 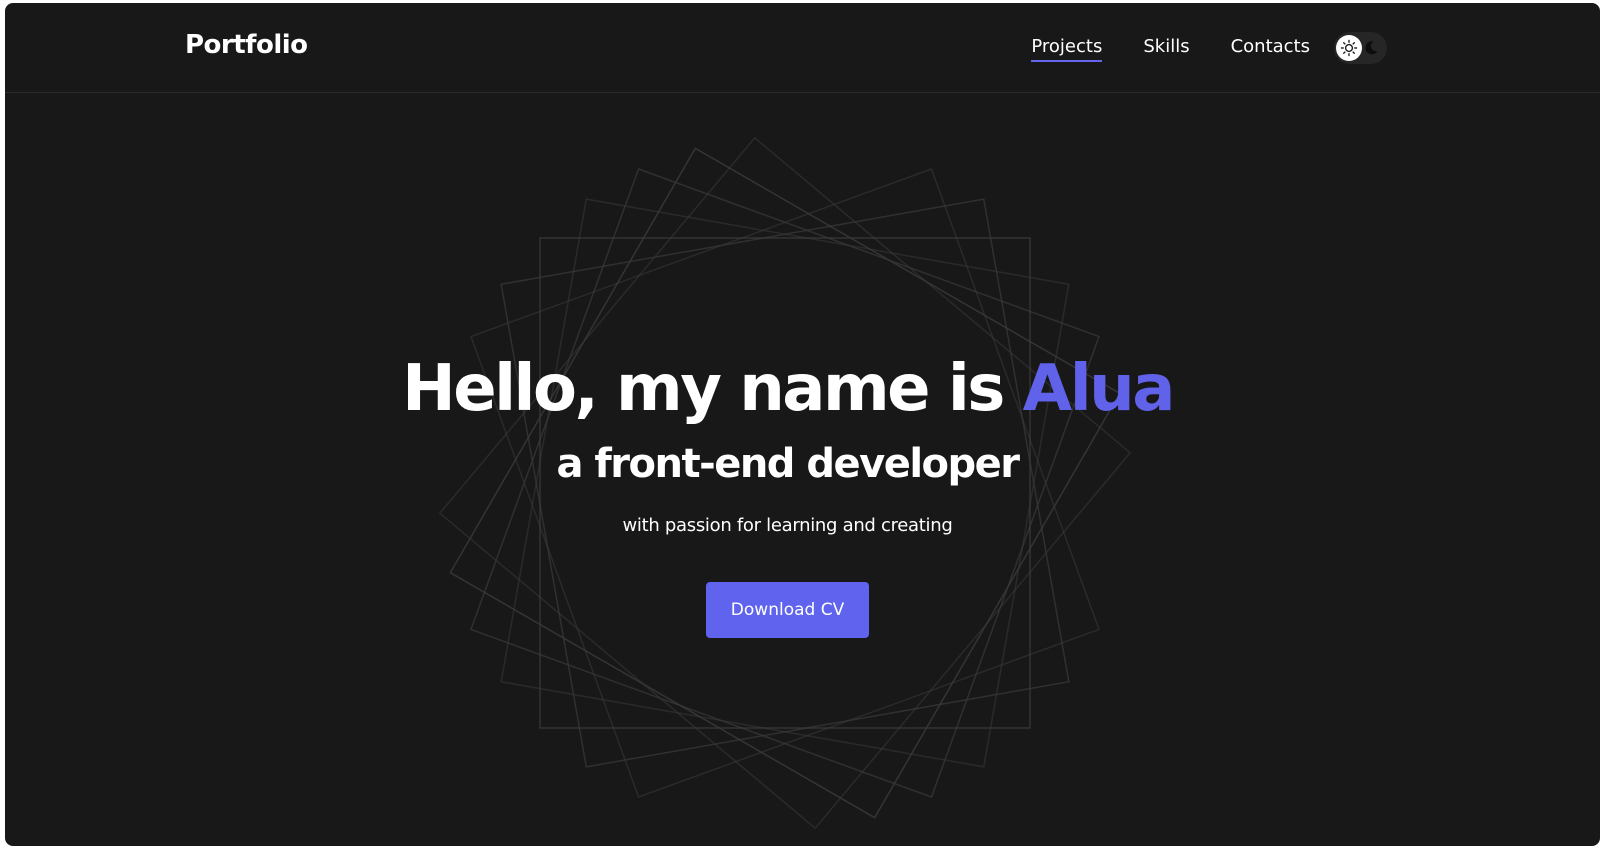 What do you see at coordinates (1067, 49) in the screenshot?
I see `nav-link-projects: Projects` at bounding box center [1067, 49].